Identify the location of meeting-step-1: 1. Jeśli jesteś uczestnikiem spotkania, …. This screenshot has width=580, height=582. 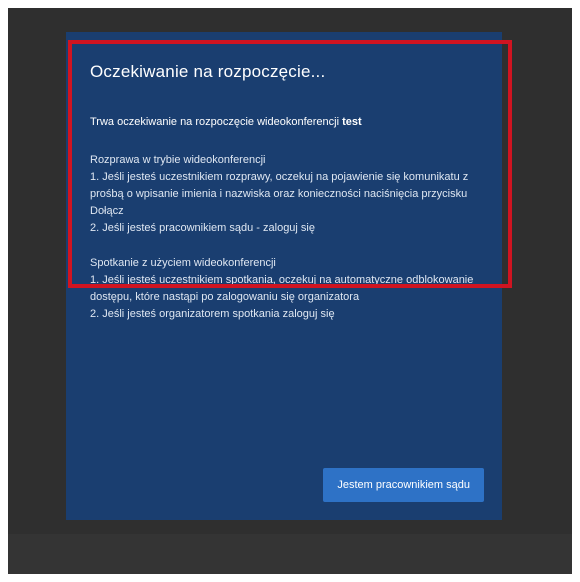
(282, 288).